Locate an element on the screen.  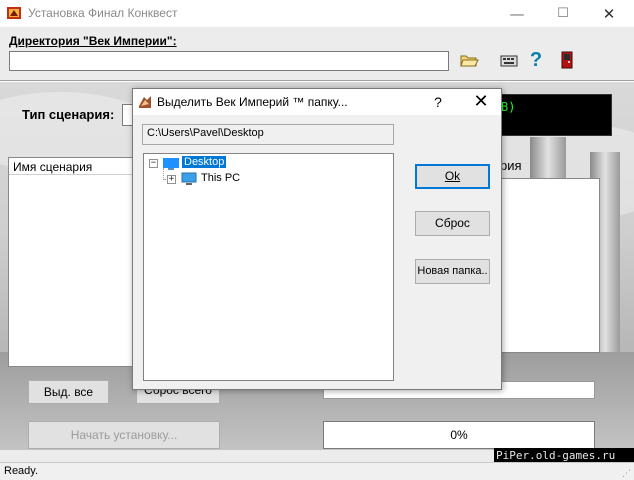
keyboard-icon is located at coordinates (509, 60).